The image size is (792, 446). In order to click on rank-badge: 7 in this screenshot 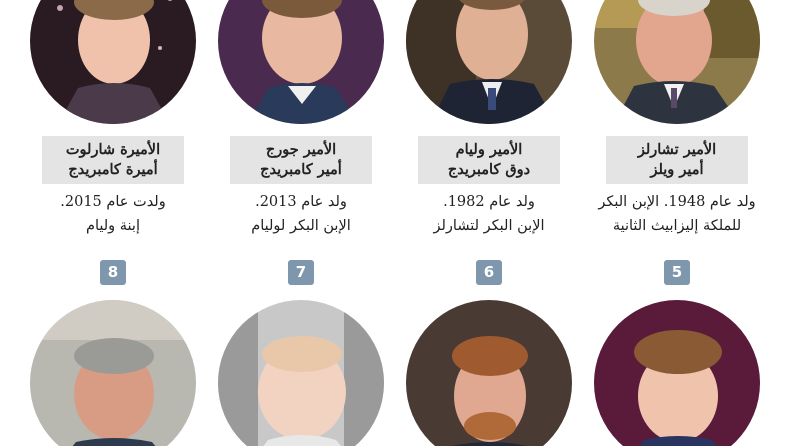, I will do `click(301, 272)`.